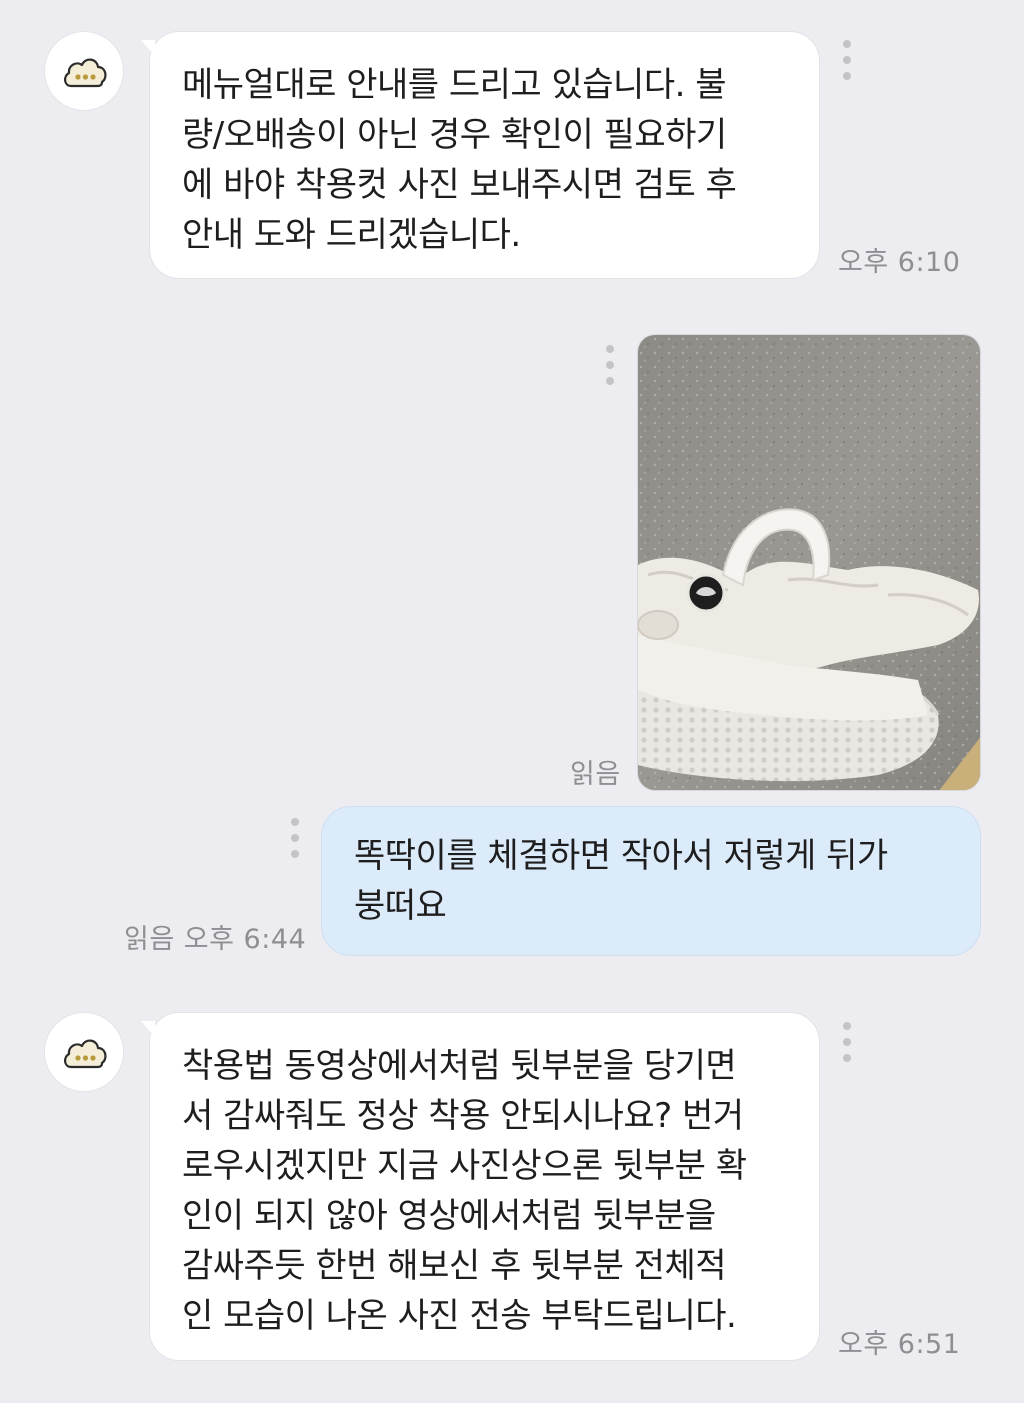 This screenshot has width=1024, height=1403. I want to click on photo-attachment, so click(809, 562).